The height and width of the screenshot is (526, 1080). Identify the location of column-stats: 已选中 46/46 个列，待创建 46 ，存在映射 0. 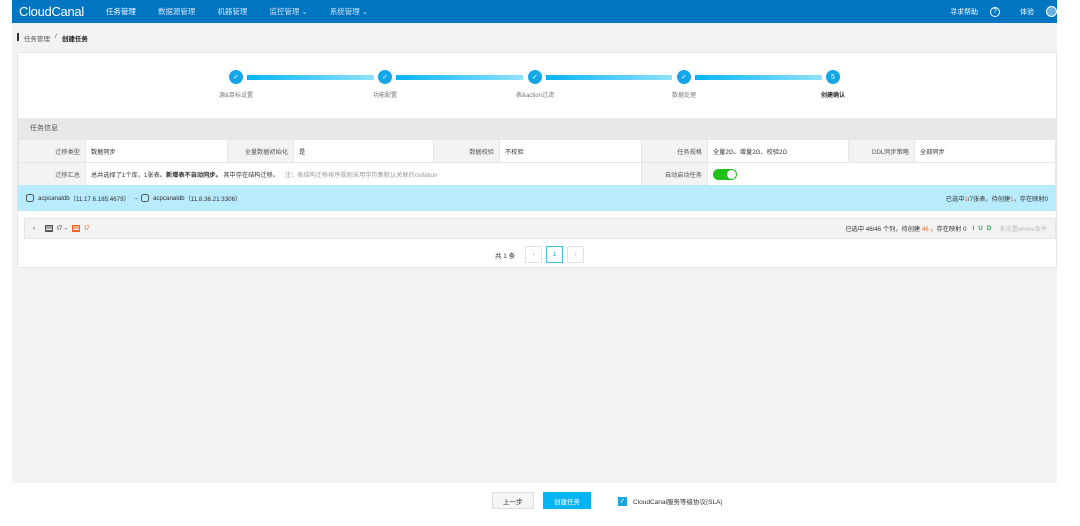
(906, 229).